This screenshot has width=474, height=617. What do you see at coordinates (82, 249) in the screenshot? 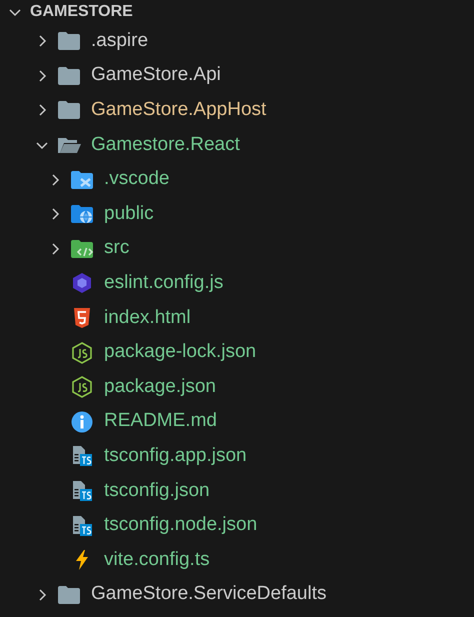
I see `code-folder-icon` at bounding box center [82, 249].